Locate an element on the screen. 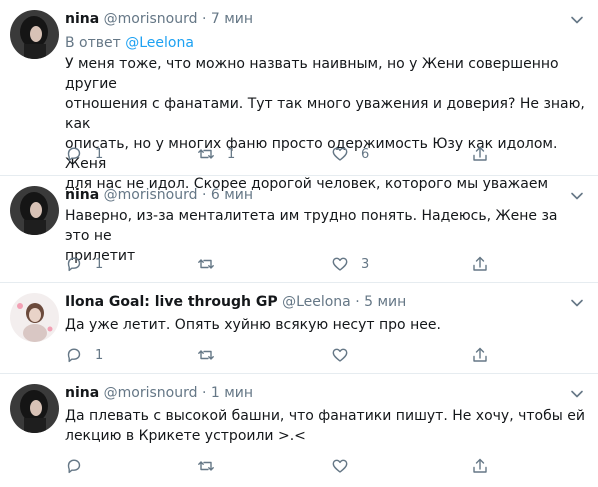  tweet-header: nina @morisnourd · 6 мин is located at coordinates (311, 195).